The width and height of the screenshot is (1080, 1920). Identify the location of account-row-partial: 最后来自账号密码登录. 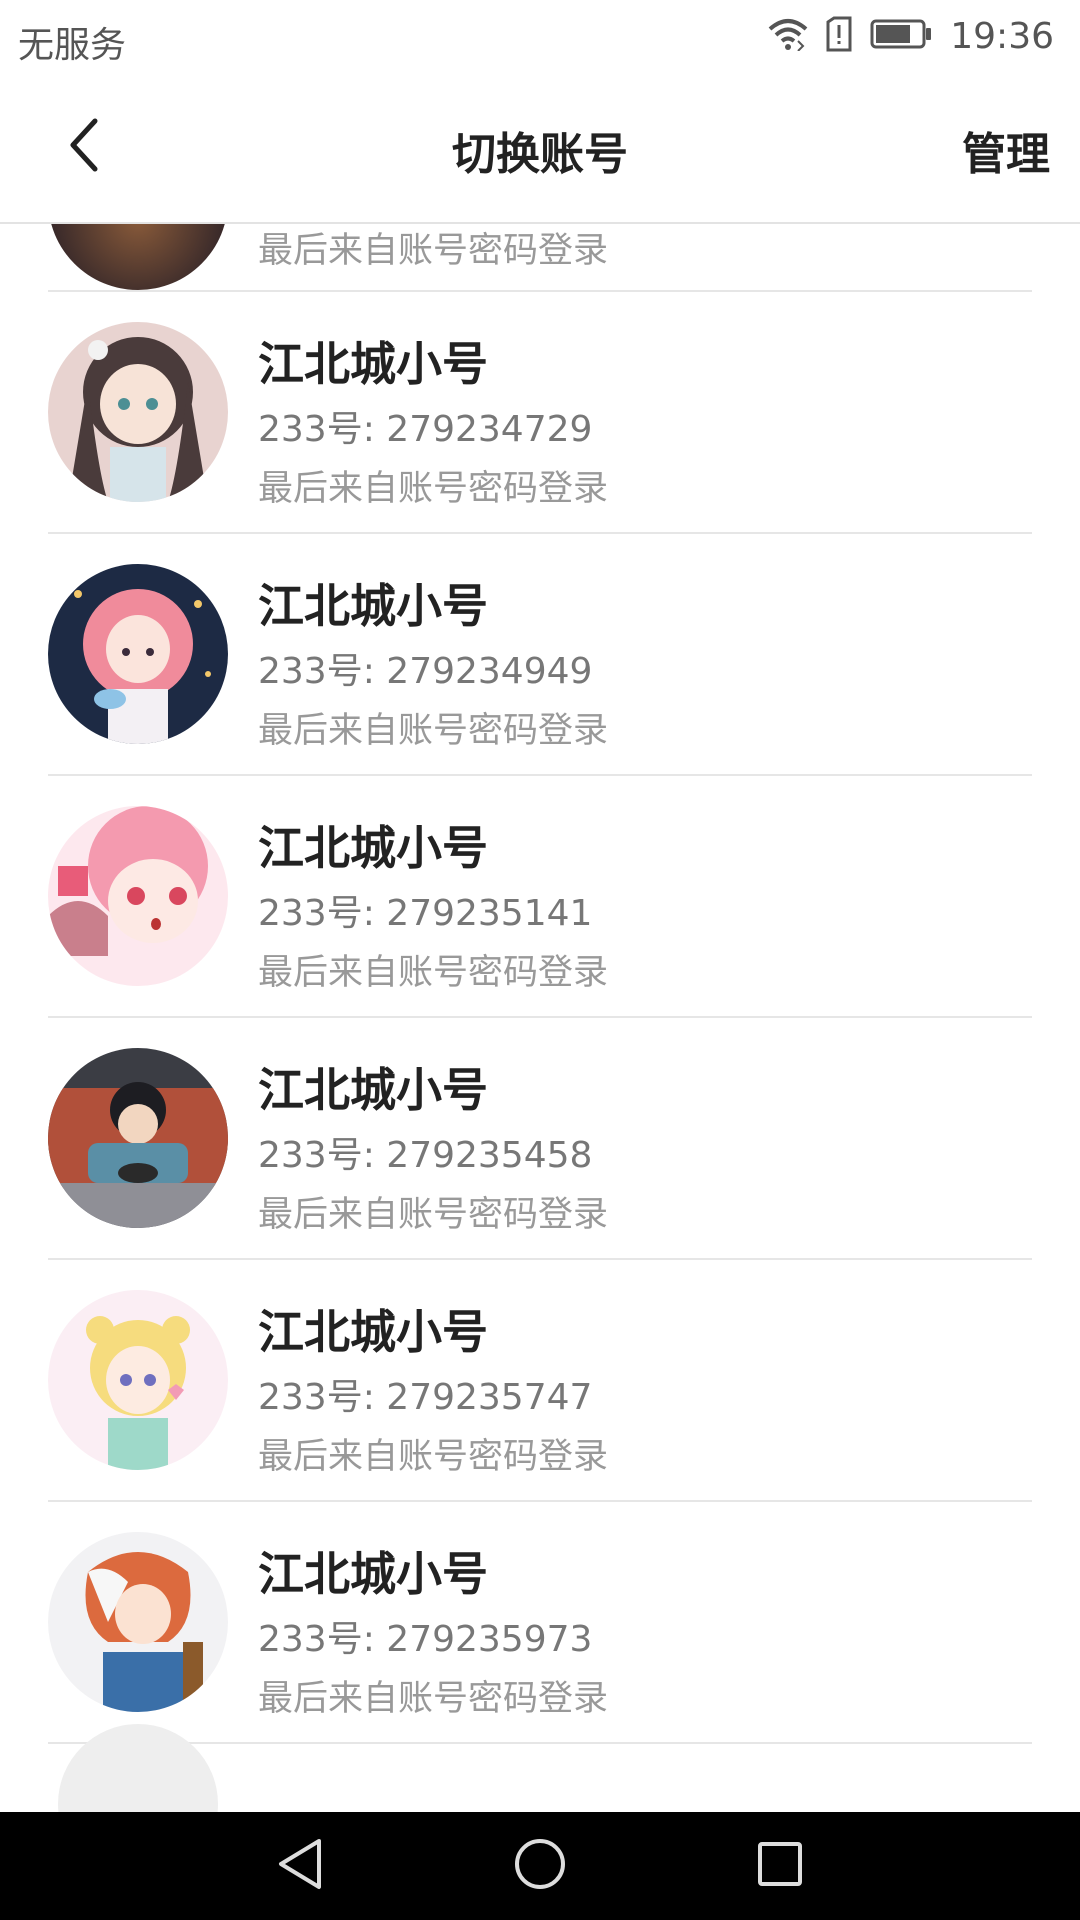
(540, 258).